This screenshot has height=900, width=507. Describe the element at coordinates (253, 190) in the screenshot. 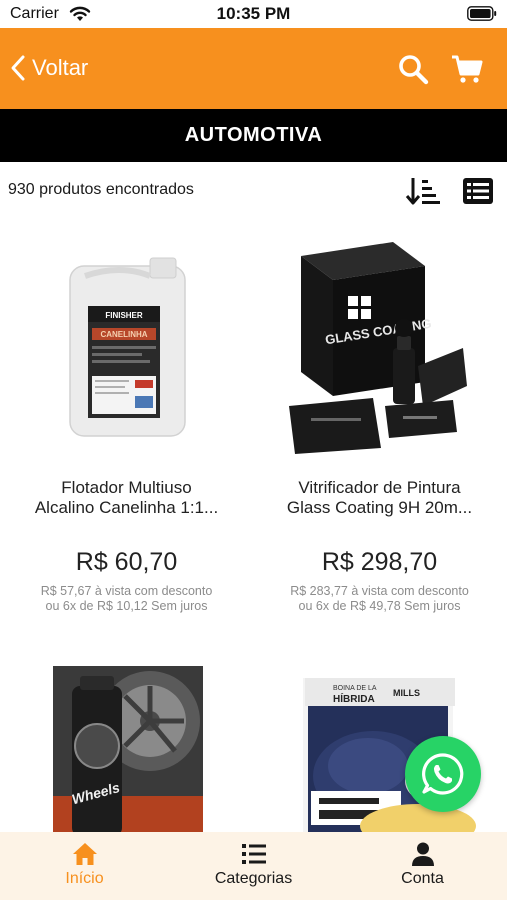

I see `results-toolbar: 930 produtos encontrados` at that location.